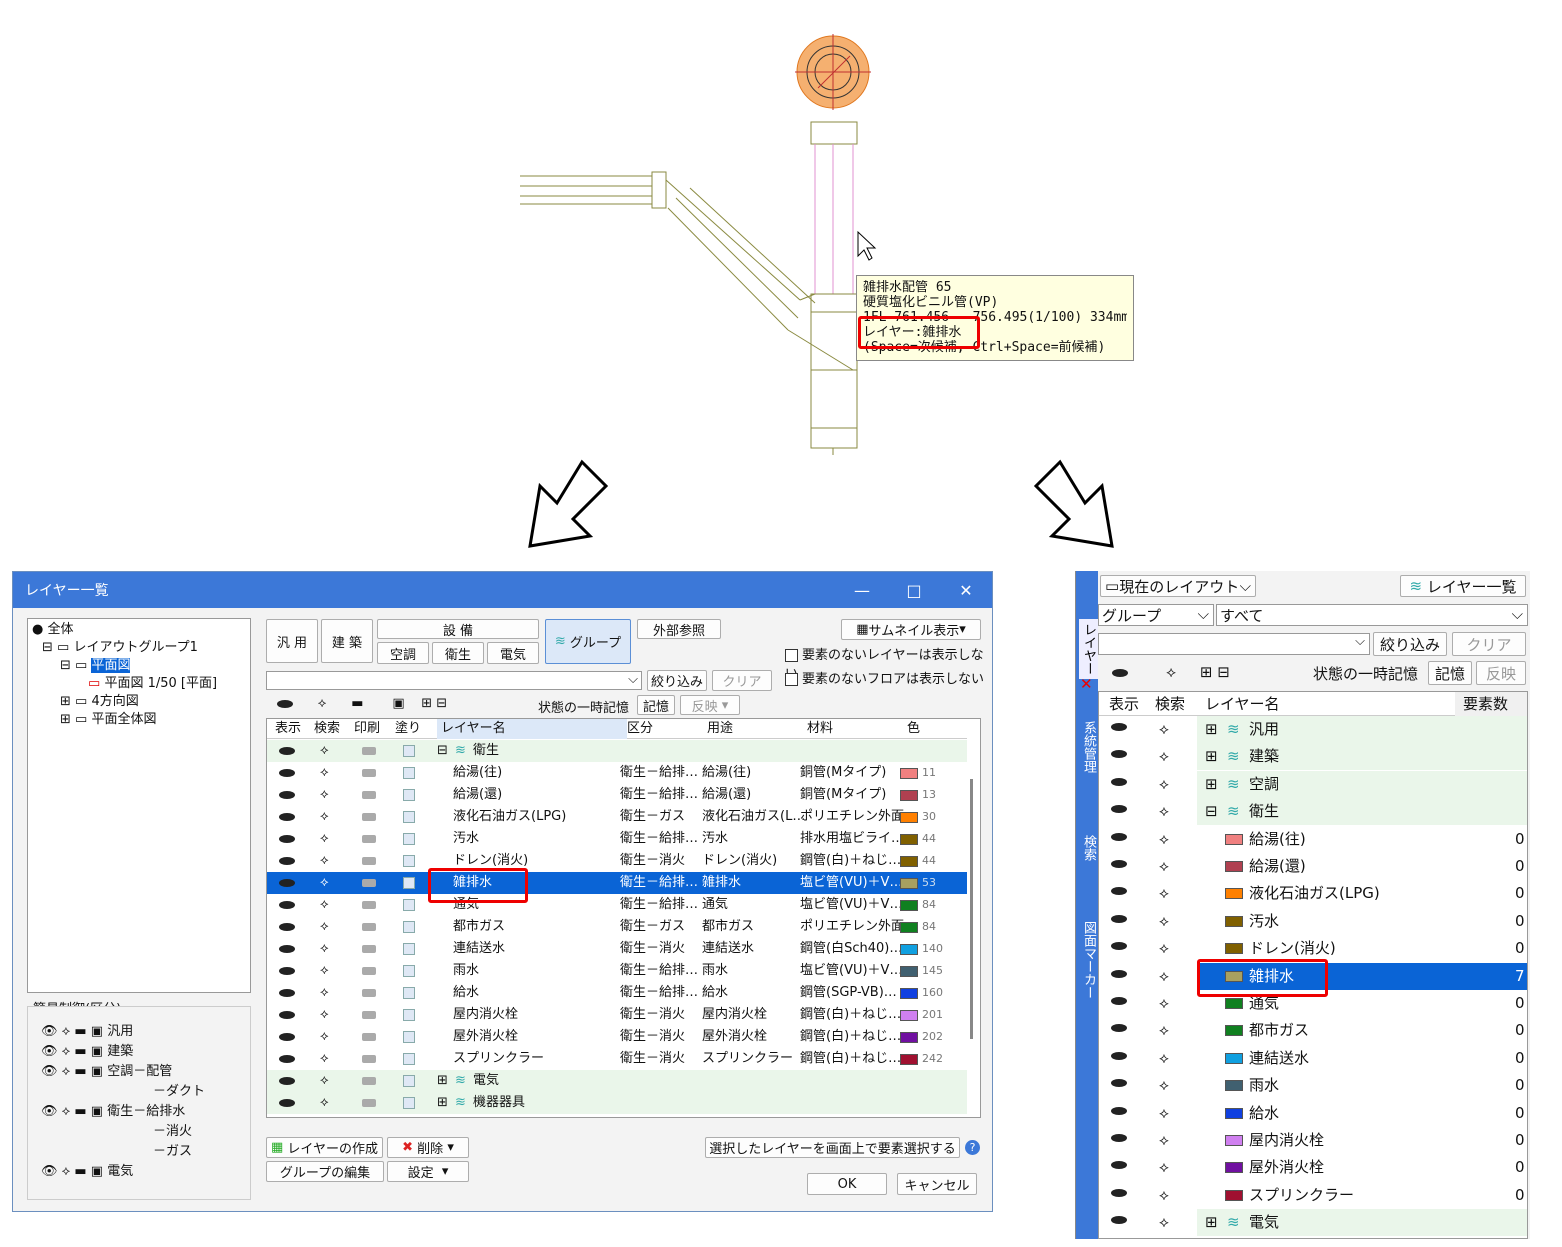 Image resolution: width=1562 pixels, height=1247 pixels. Describe the element at coordinates (1313, 893) in the screenshot. I see `layer-row: ⟡ 液化石油ガス(LPG) 0` at that location.